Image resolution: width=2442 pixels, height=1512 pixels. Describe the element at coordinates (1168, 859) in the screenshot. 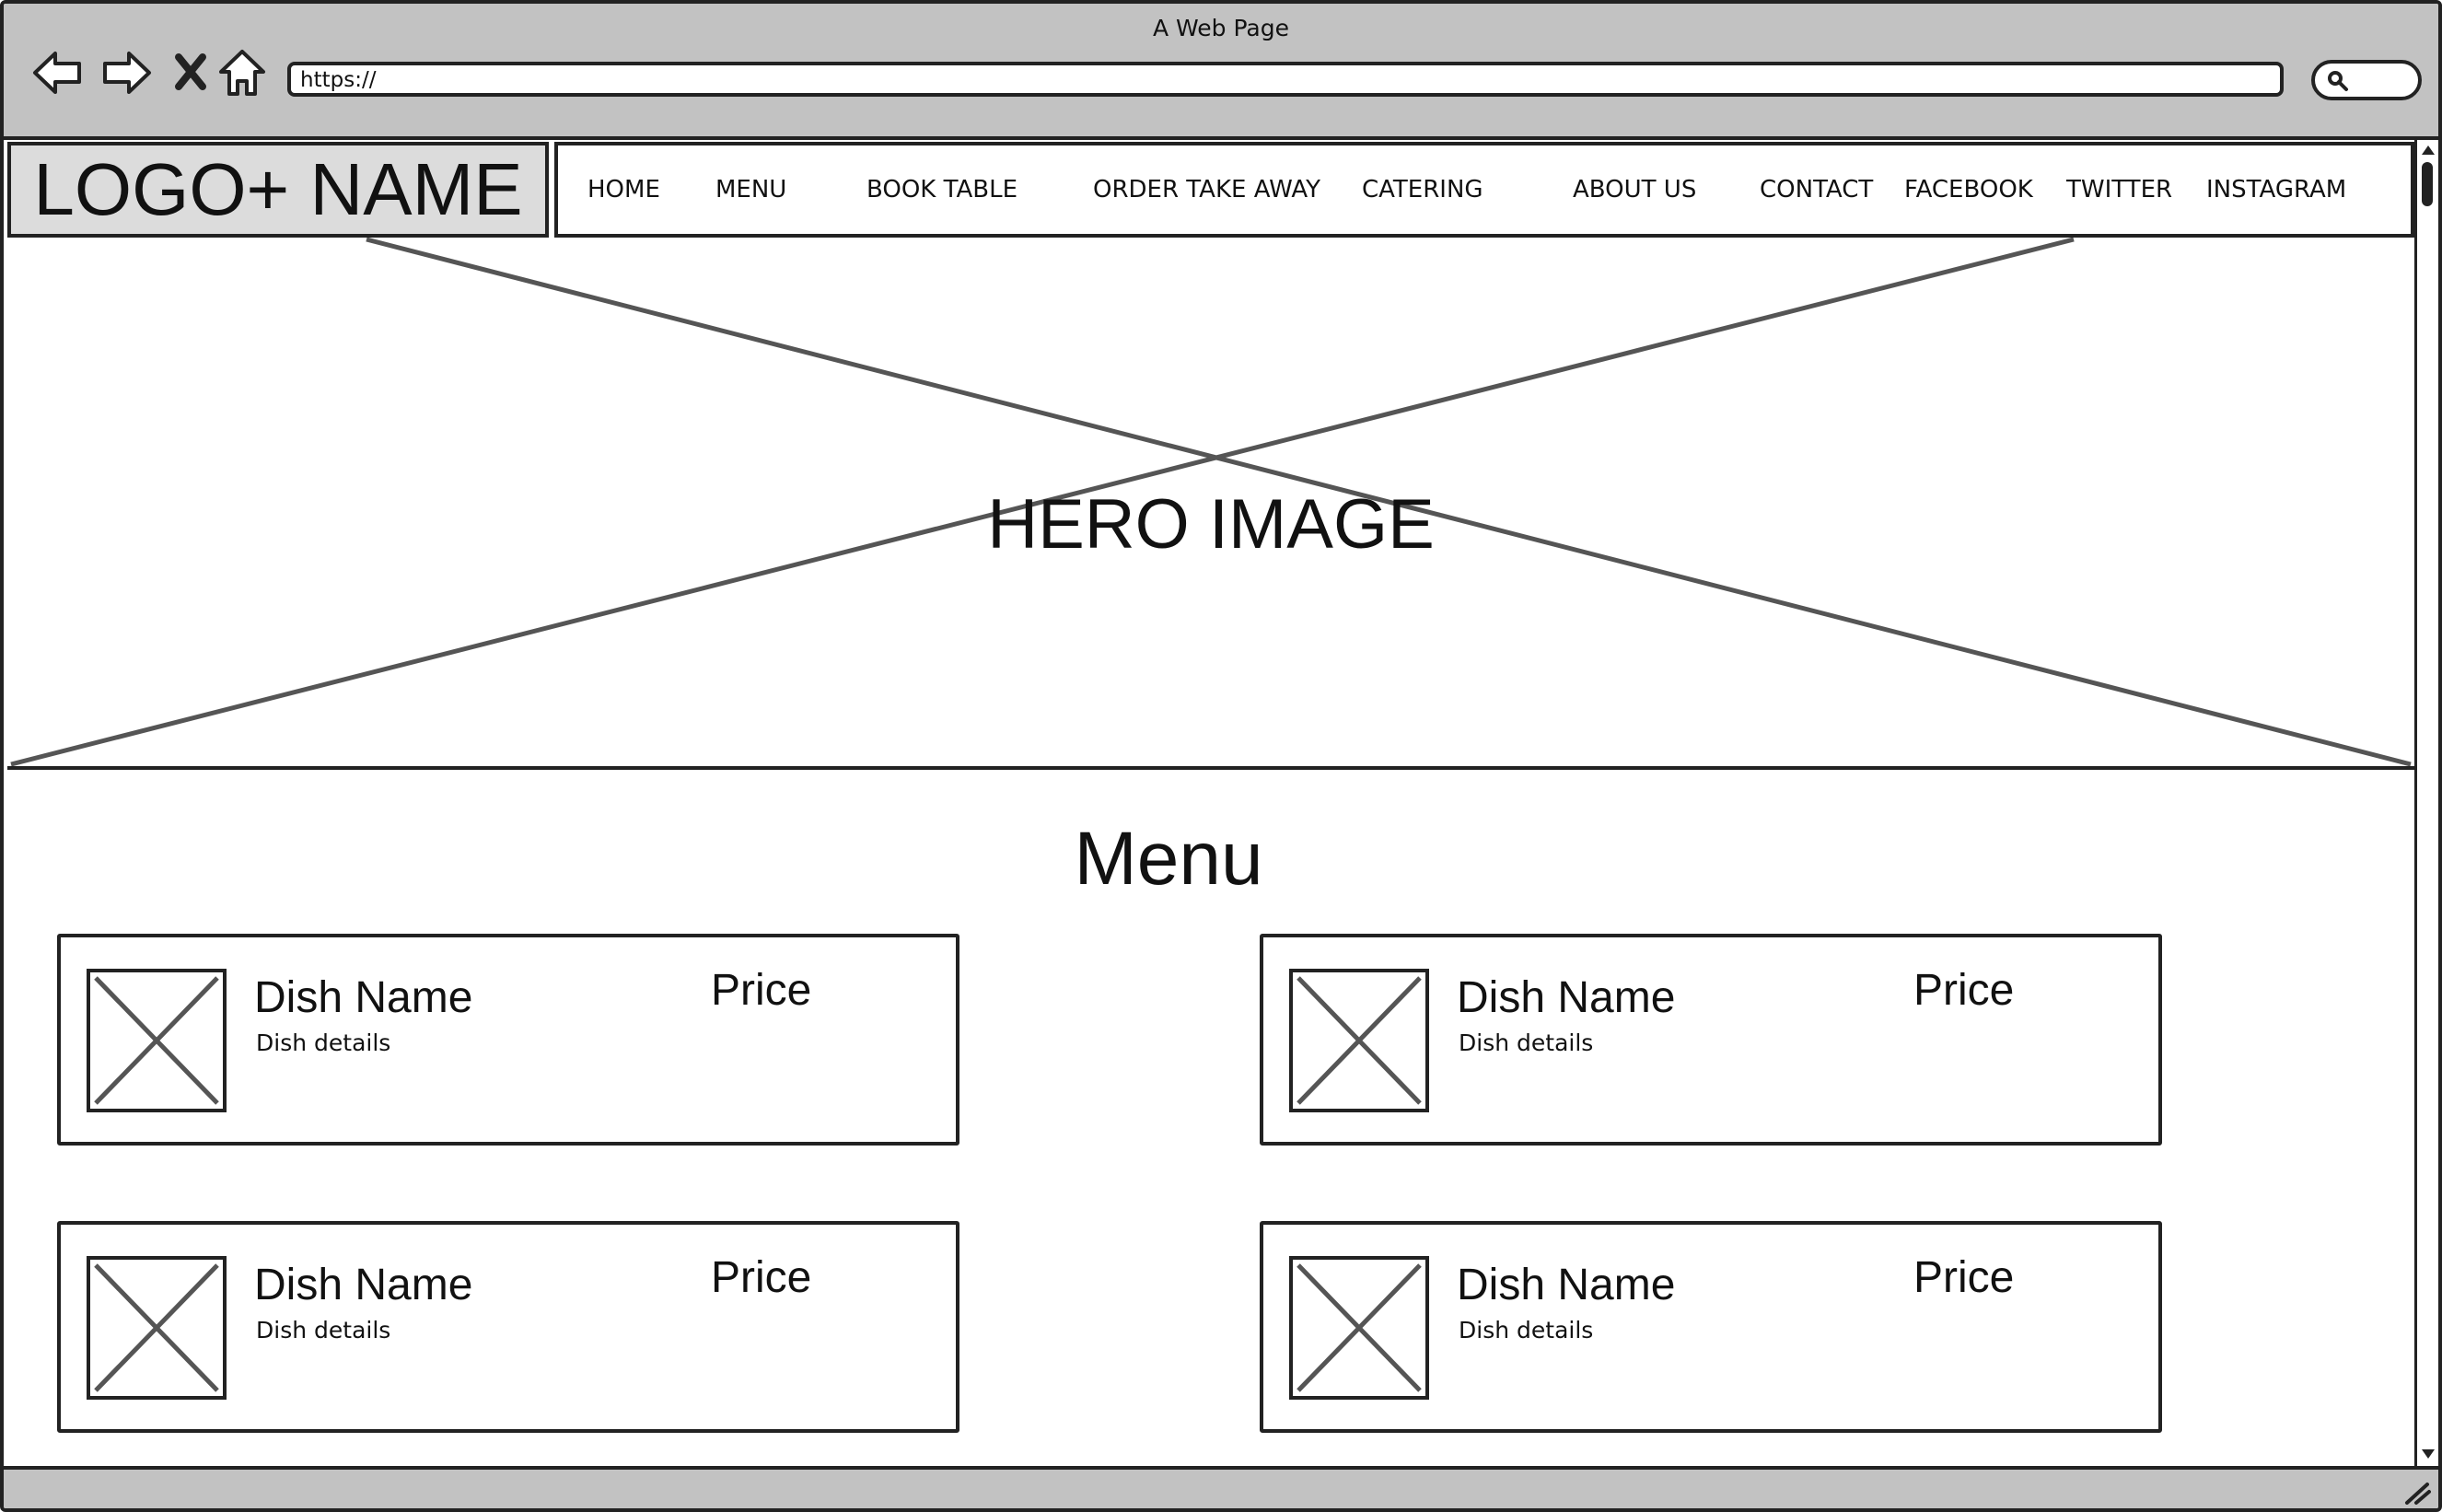

I see `menu-heading: Menu` at that location.